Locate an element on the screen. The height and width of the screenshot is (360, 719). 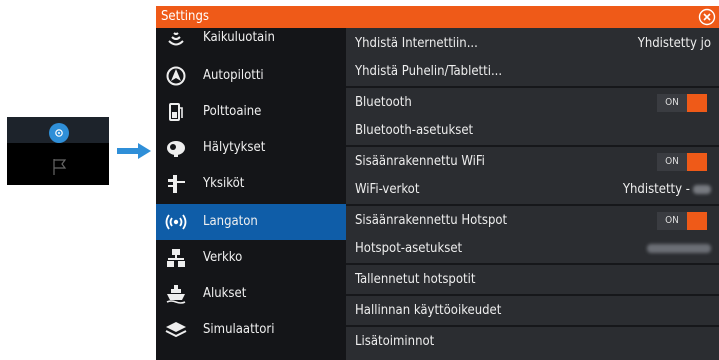
row-label: Hallinnan käyttöoikeudet is located at coordinates (428, 310).